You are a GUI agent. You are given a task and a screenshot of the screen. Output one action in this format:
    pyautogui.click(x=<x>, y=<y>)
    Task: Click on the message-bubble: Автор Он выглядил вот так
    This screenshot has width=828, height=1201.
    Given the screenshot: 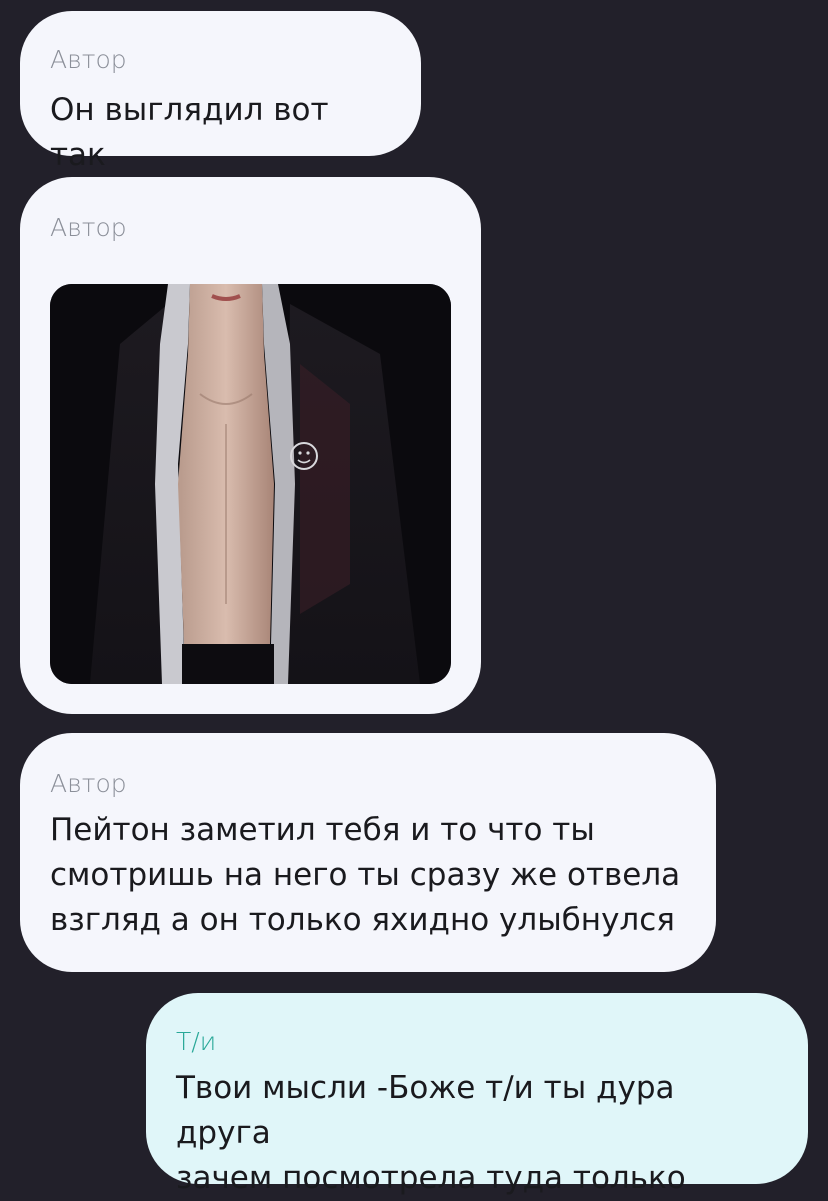 What is the action you would take?
    pyautogui.click(x=220, y=92)
    